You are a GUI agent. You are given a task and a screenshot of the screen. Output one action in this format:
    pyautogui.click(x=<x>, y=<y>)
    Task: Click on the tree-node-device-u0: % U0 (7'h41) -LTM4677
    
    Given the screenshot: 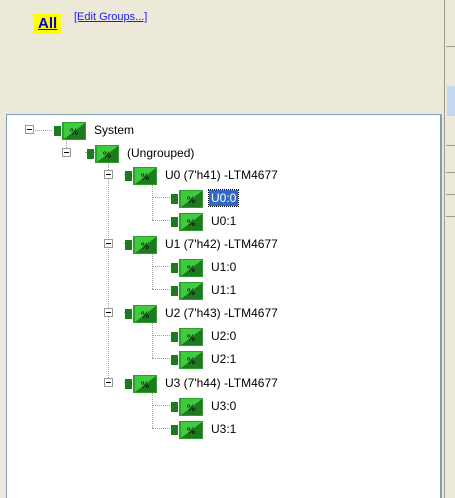 What is the action you would take?
    pyautogui.click(x=202, y=175)
    